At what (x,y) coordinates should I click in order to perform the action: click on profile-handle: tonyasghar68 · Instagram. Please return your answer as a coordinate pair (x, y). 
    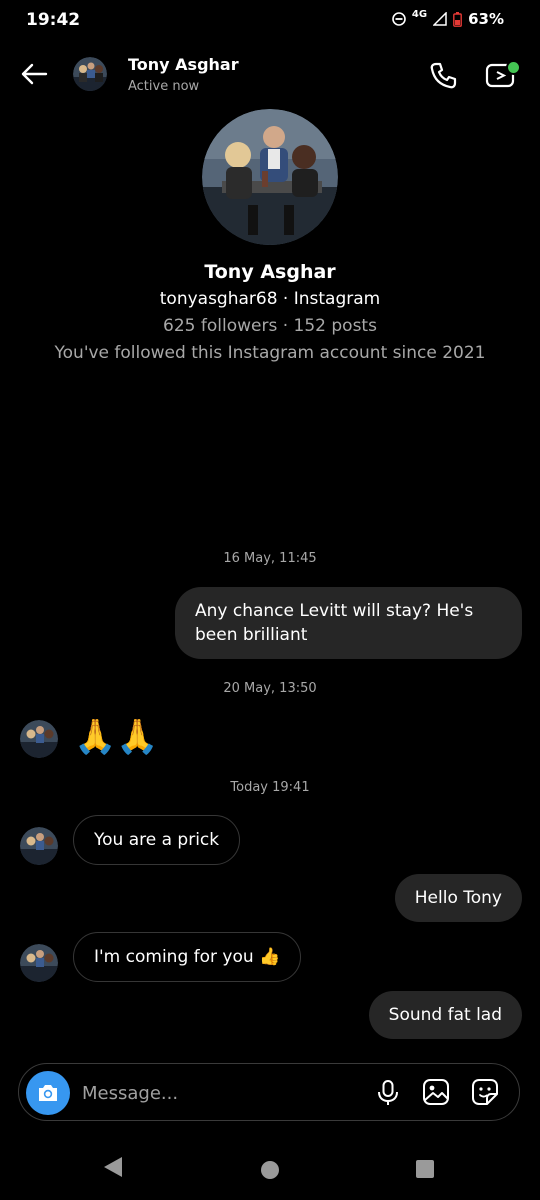
    Looking at the image, I should click on (270, 299).